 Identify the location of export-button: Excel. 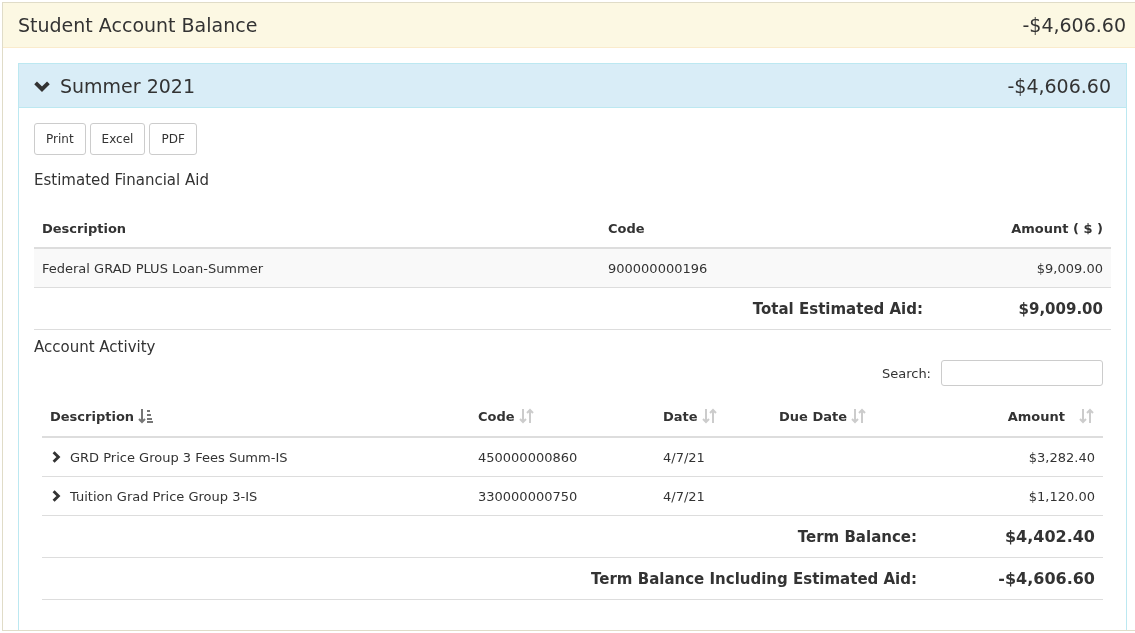
(117, 139).